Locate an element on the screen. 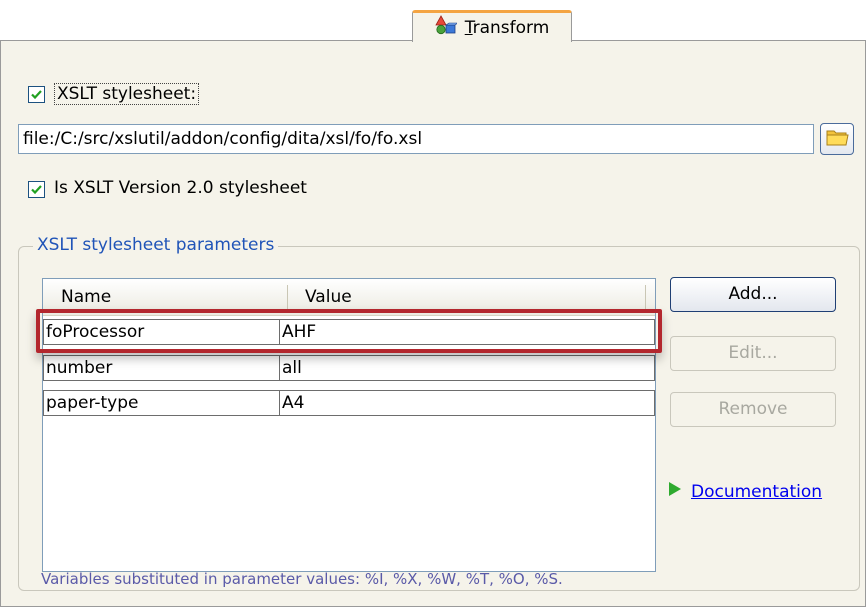  table-row: paper-type A4 is located at coordinates (349, 403).